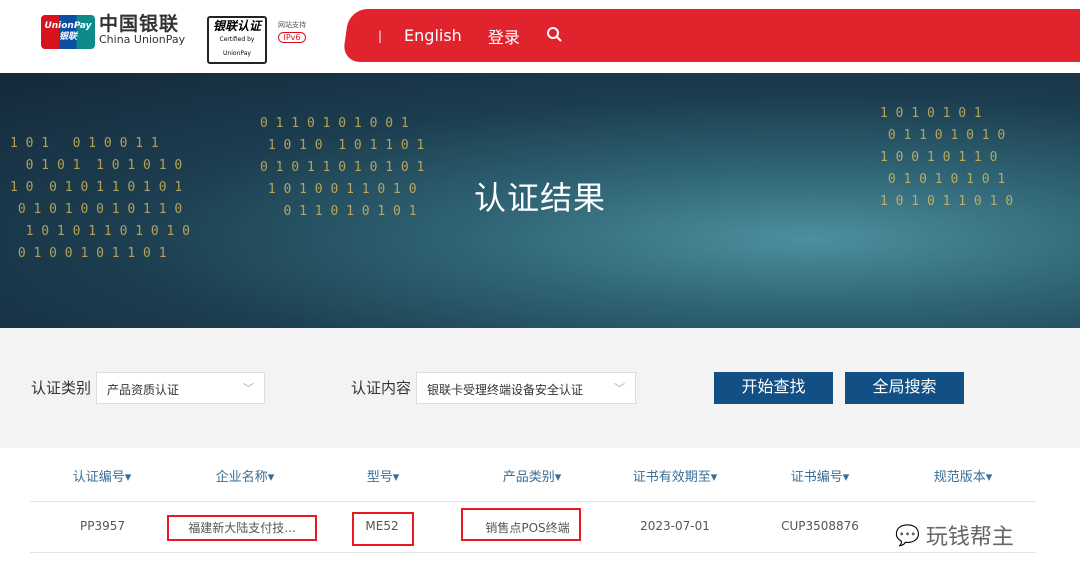 This screenshot has width=1080, height=583. I want to click on logo-en: China UnionPay, so click(142, 39).